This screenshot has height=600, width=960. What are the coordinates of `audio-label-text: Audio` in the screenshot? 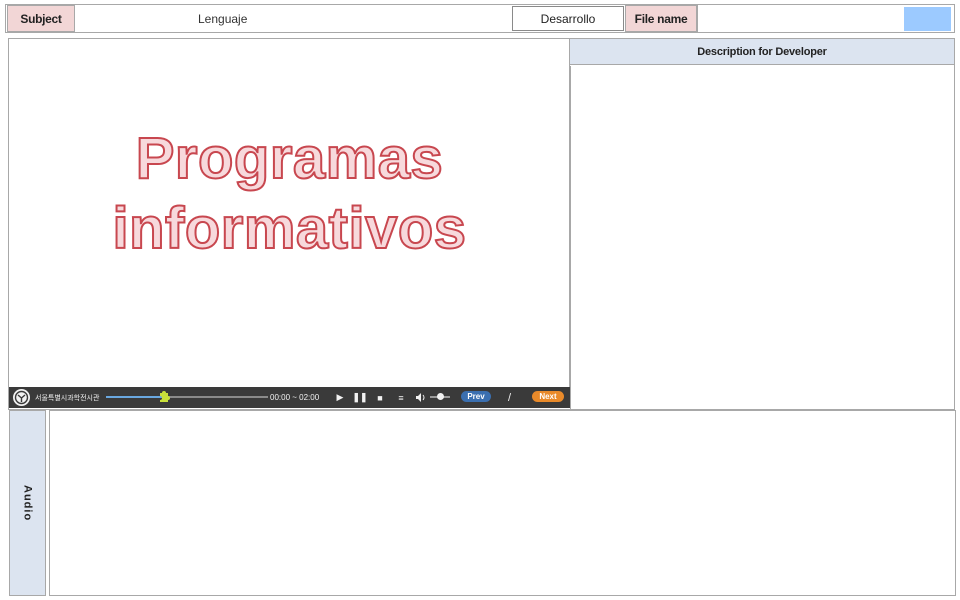 It's located at (27, 503).